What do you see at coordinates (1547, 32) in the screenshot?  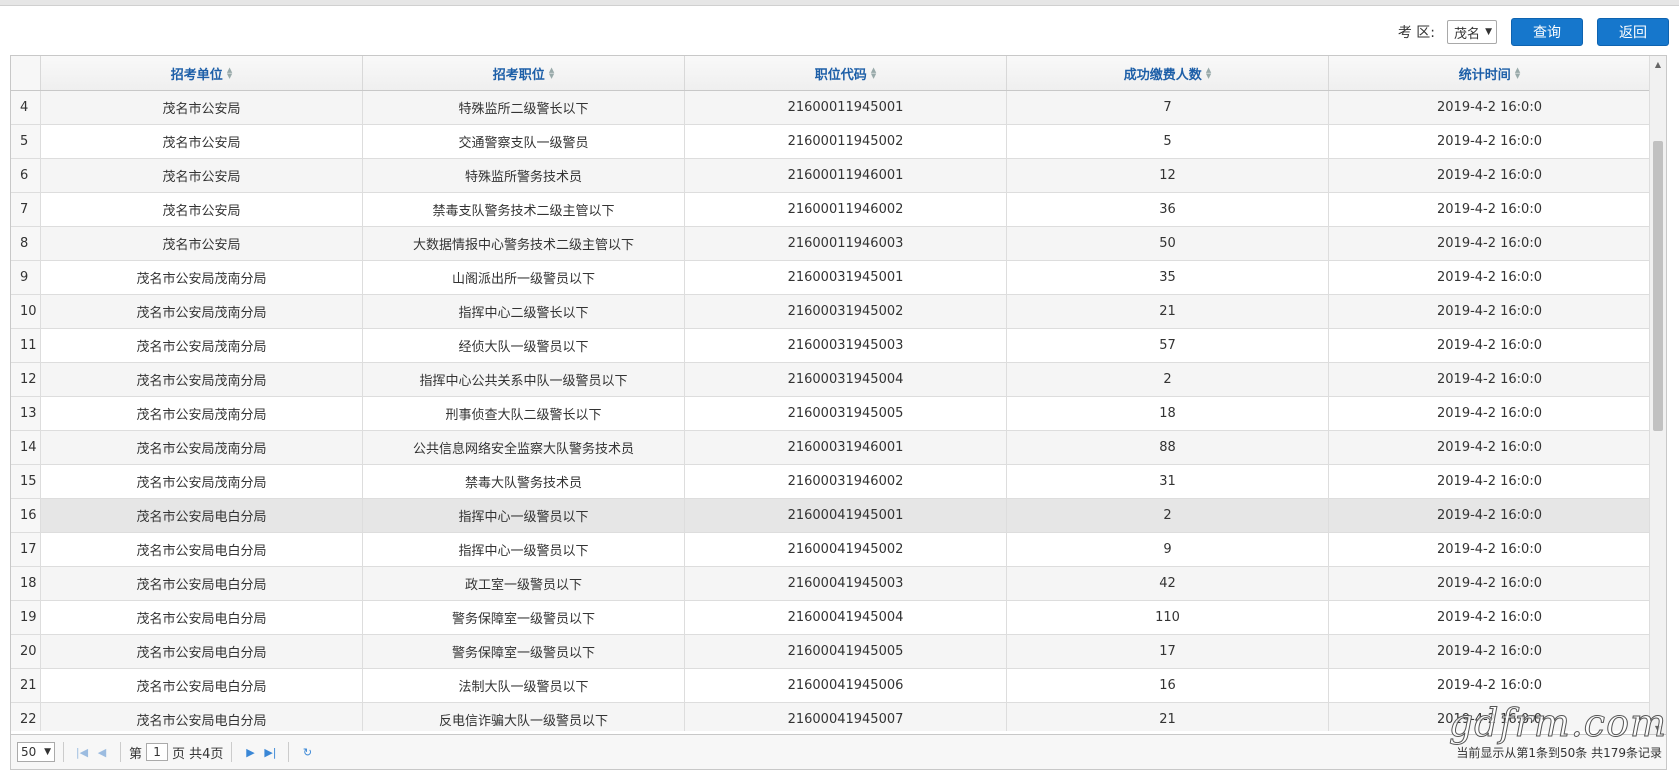 I see `query-button: 查询` at bounding box center [1547, 32].